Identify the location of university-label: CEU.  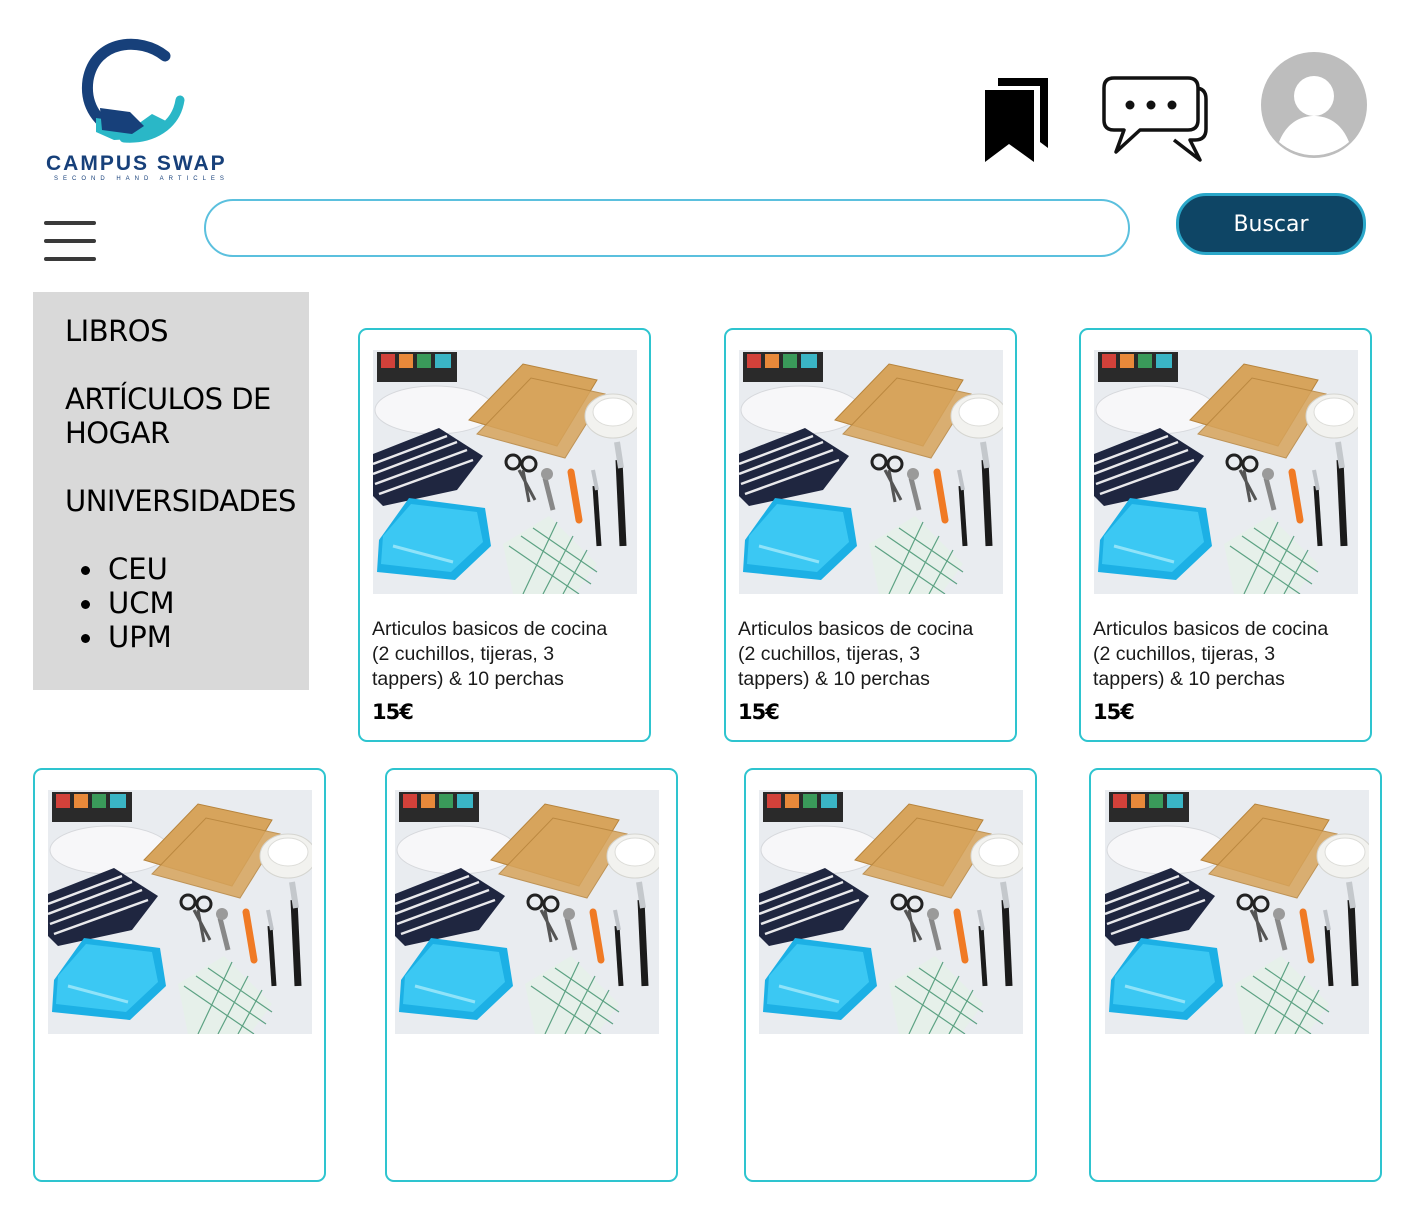
(138, 569).